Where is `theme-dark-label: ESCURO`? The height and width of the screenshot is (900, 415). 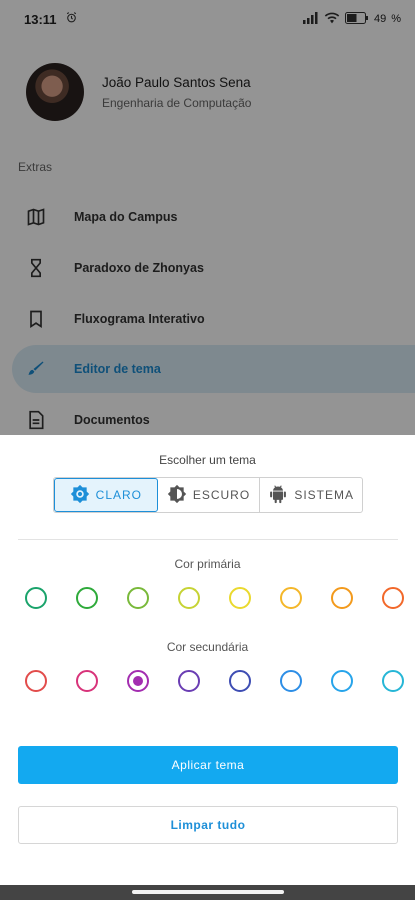 theme-dark-label: ESCURO is located at coordinates (221, 495).